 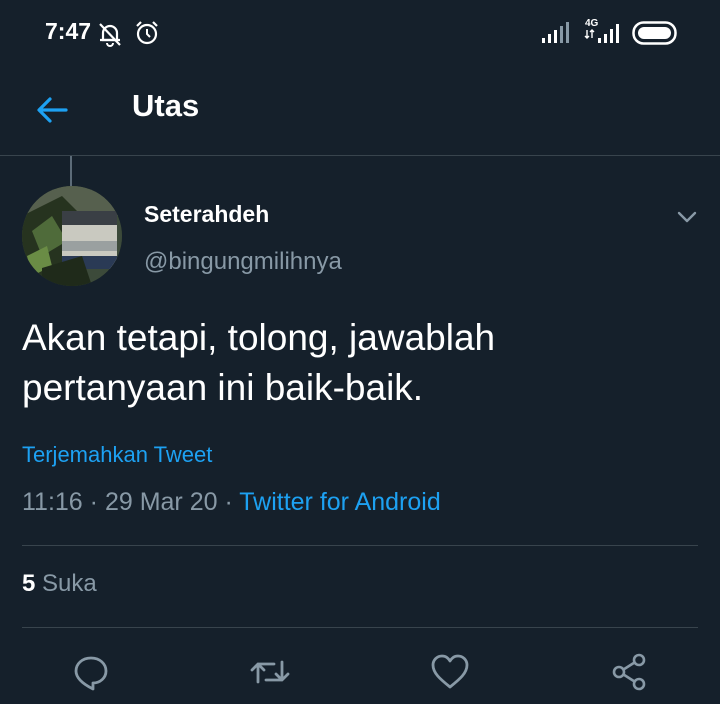 I want to click on author-name: Seterahdeh, so click(x=206, y=214).